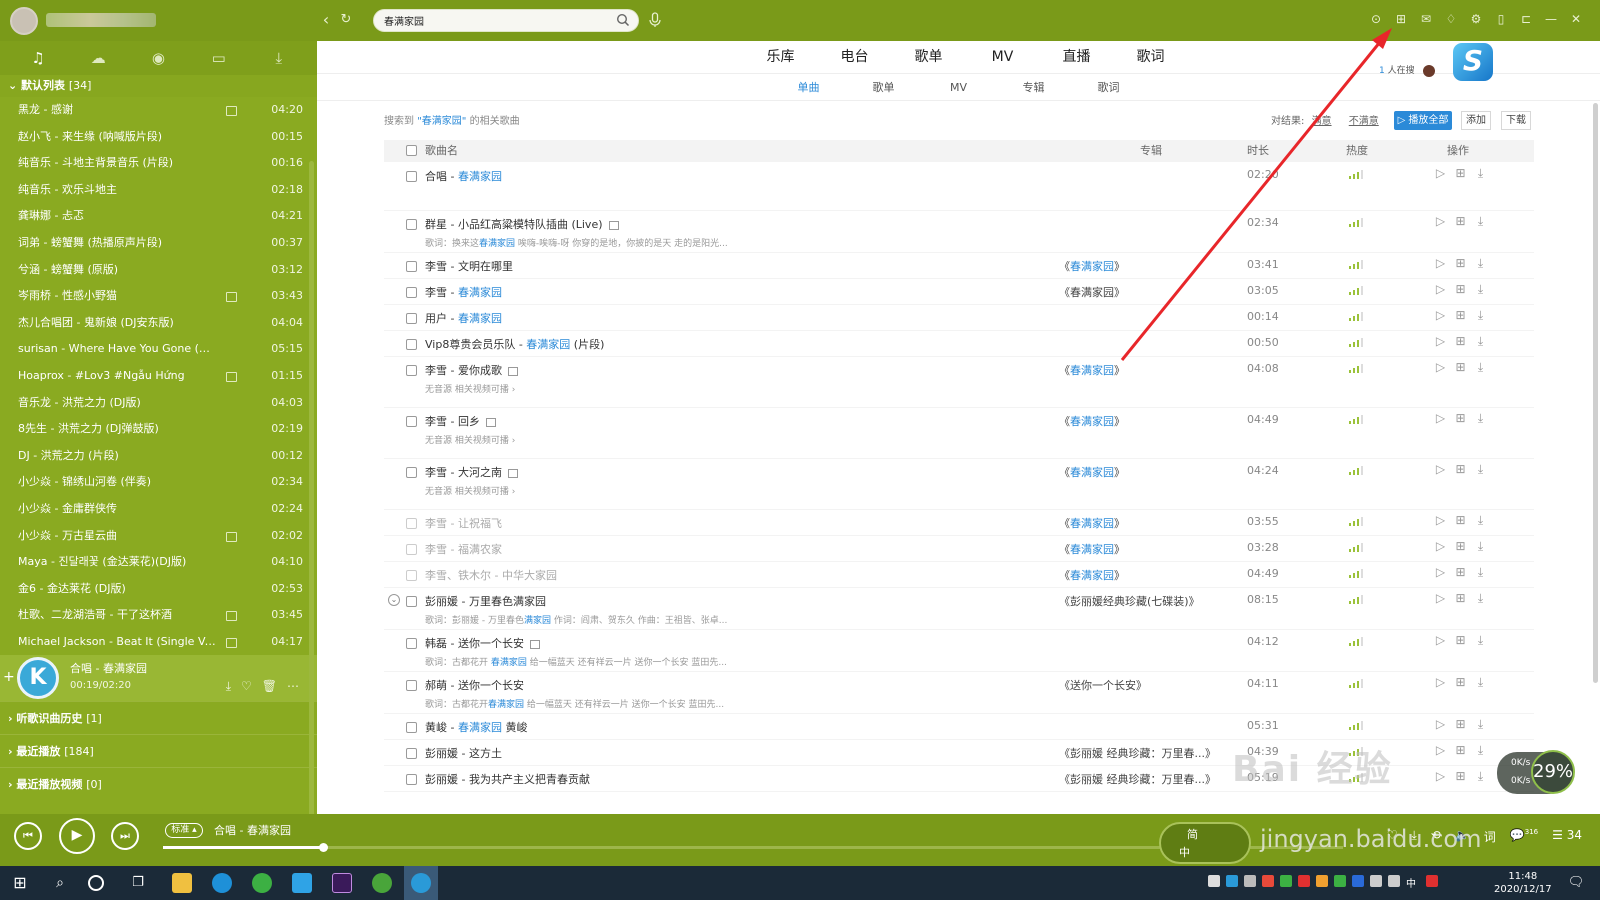 This screenshot has height=900, width=1600. I want to click on network-speed-widget: 0K/s 0K/s 29%, so click(1536, 772).